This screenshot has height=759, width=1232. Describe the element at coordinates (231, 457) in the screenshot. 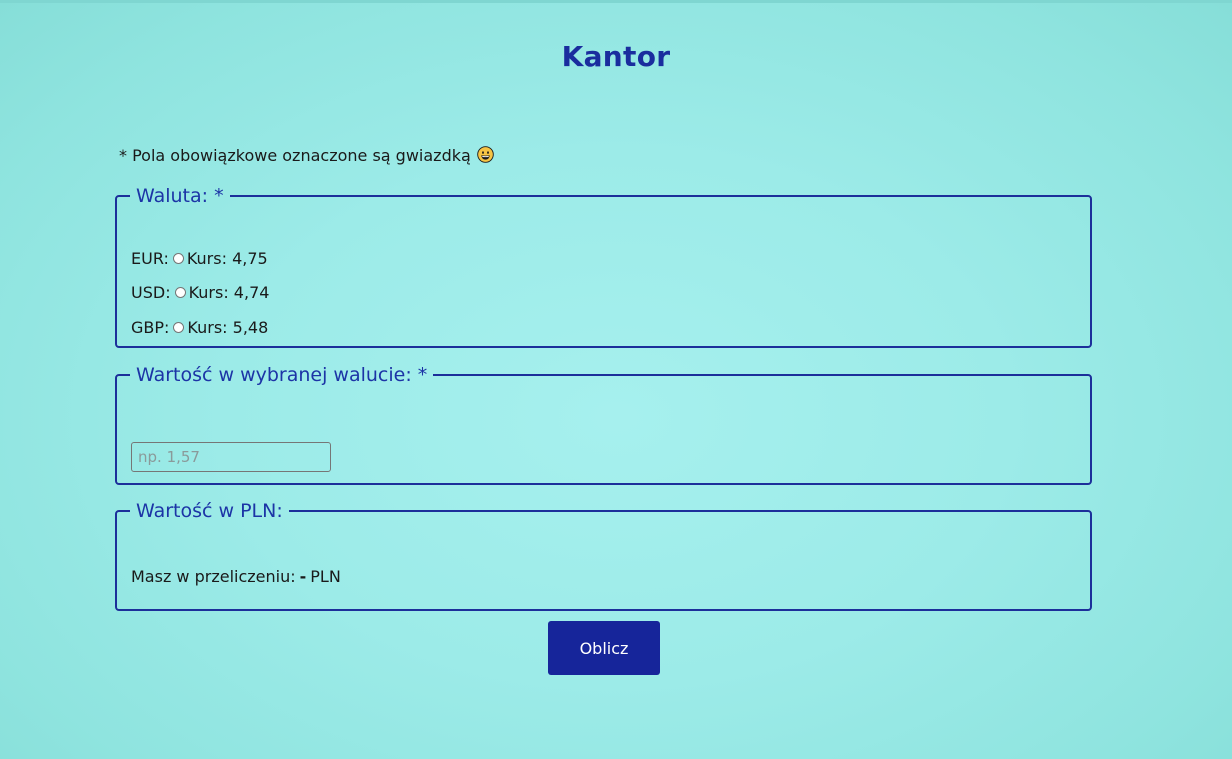

I see `amount-input` at that location.